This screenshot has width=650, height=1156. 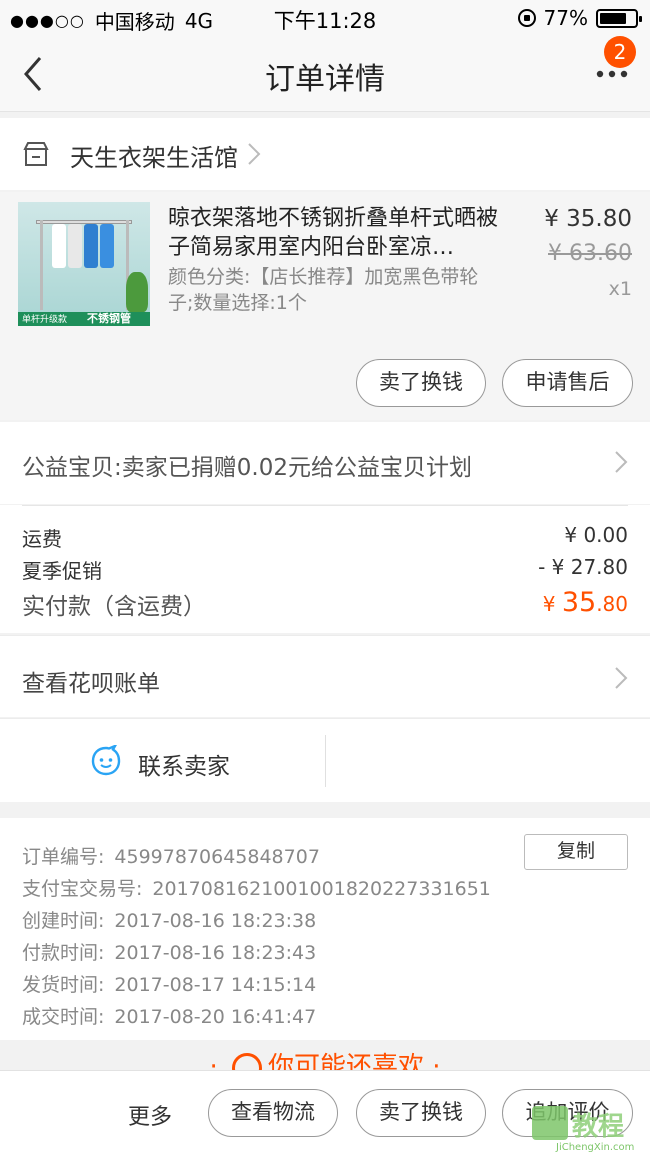 I want to click on huabei-bill-row: 查看花呗账单, so click(x=325, y=676).